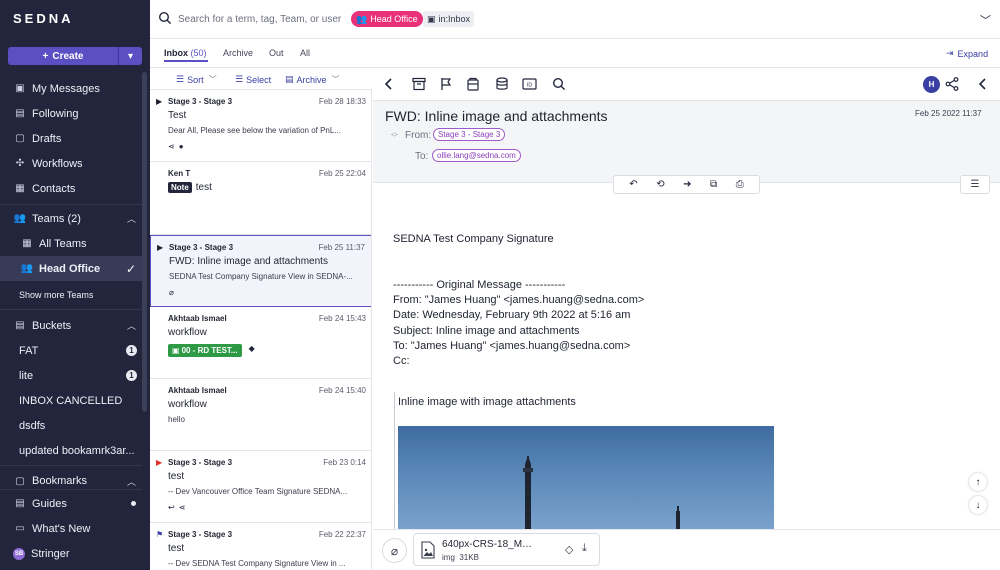 This screenshot has height=570, width=1000. I want to click on share-icon, so click(952, 84).